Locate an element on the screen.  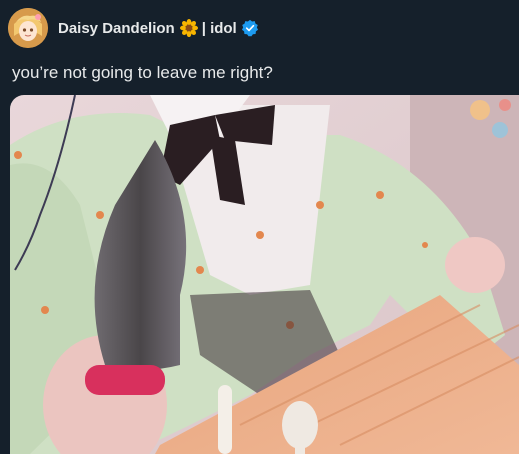
display-name: Daisy Dandelion is located at coordinates (116, 28).